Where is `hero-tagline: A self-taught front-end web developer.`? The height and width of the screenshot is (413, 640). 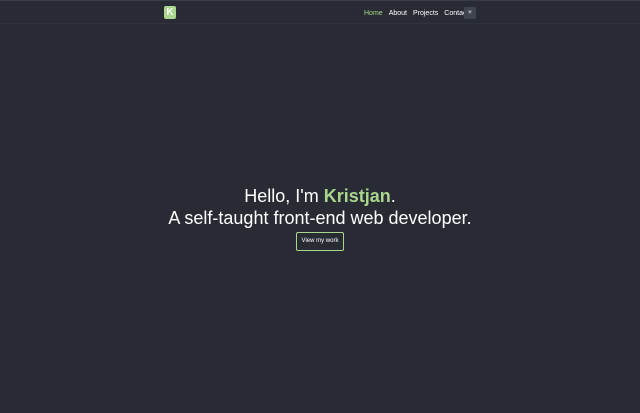 hero-tagline: A self-taught front-end web developer. is located at coordinates (320, 218).